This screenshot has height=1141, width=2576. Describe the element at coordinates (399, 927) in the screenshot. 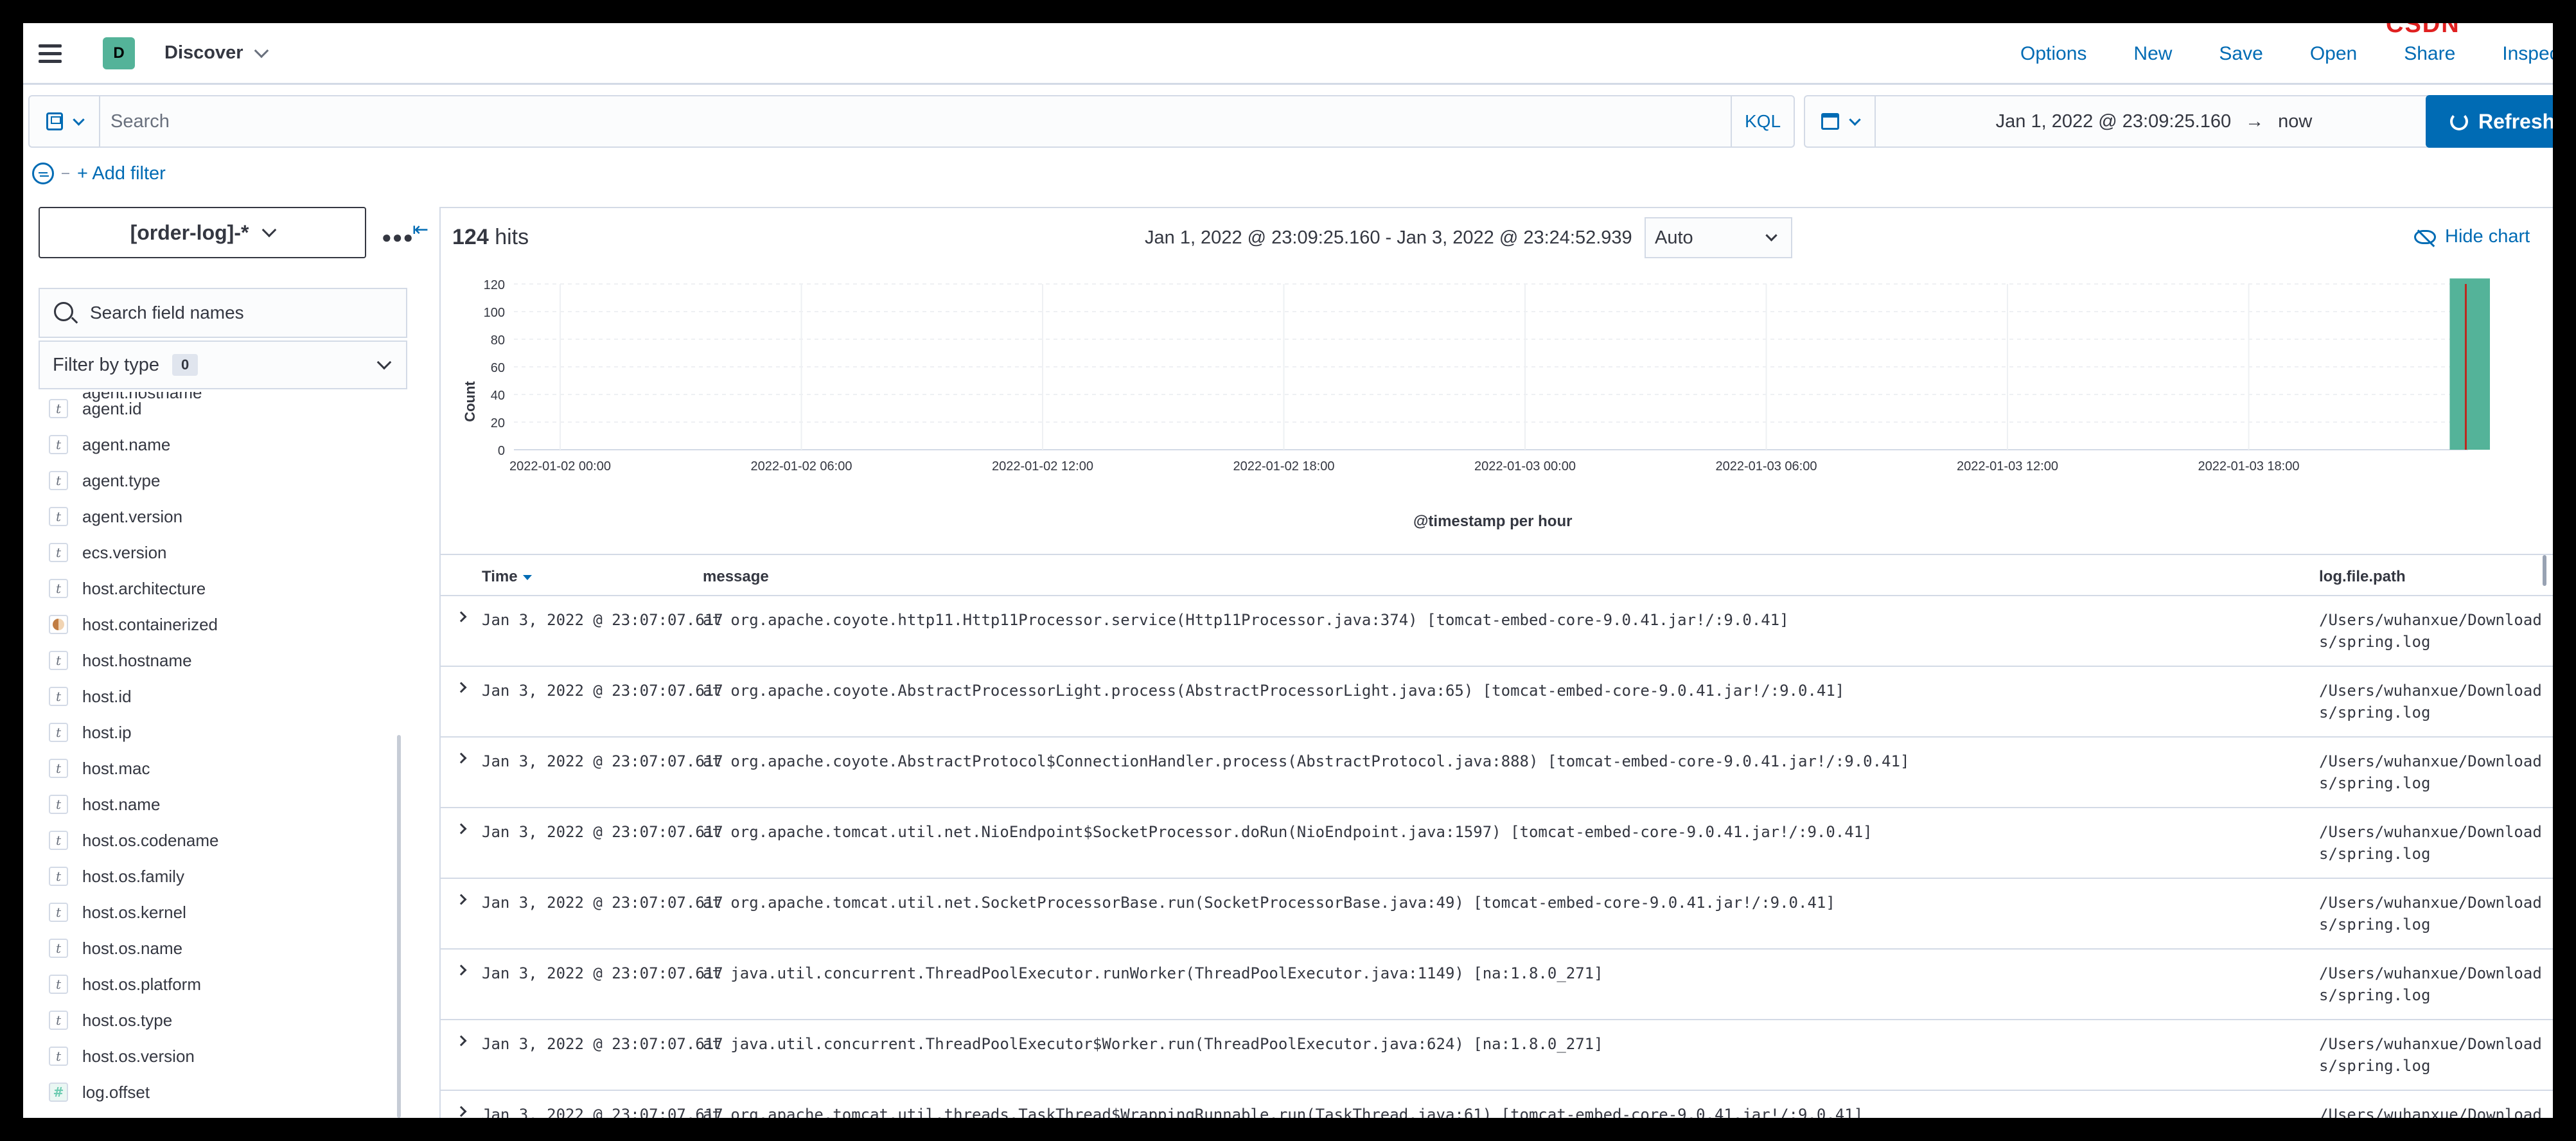

I see `sidebar-scrollbar` at that location.